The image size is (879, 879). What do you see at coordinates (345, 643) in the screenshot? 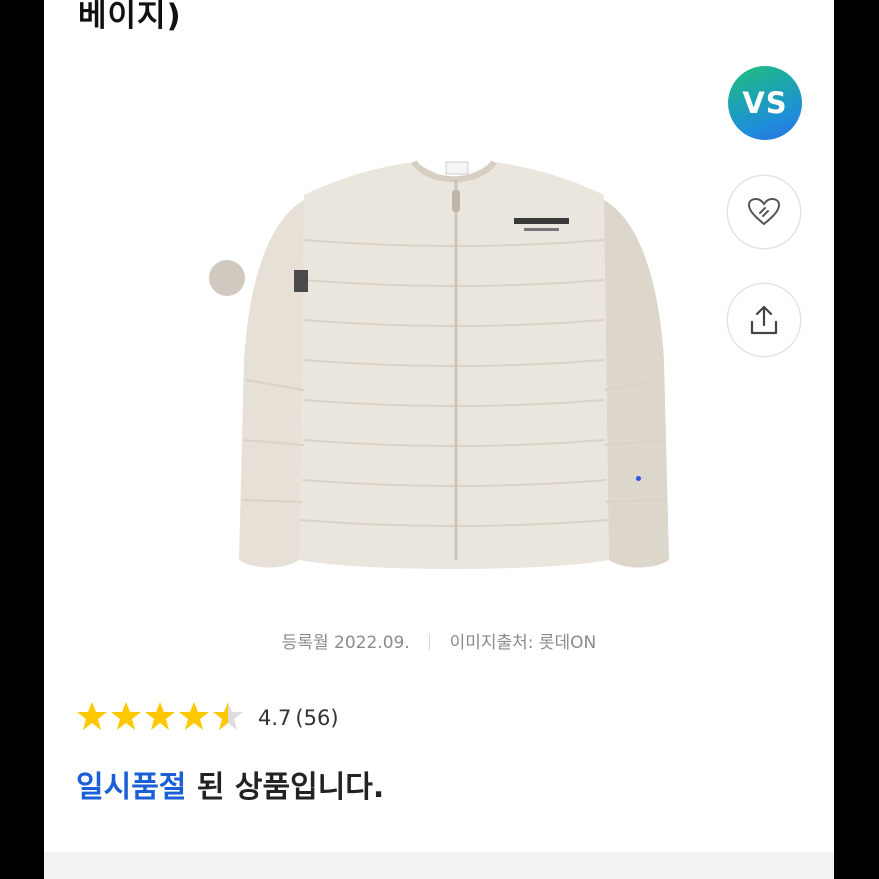
I see `registered-date: 등록월 2022.09.` at bounding box center [345, 643].